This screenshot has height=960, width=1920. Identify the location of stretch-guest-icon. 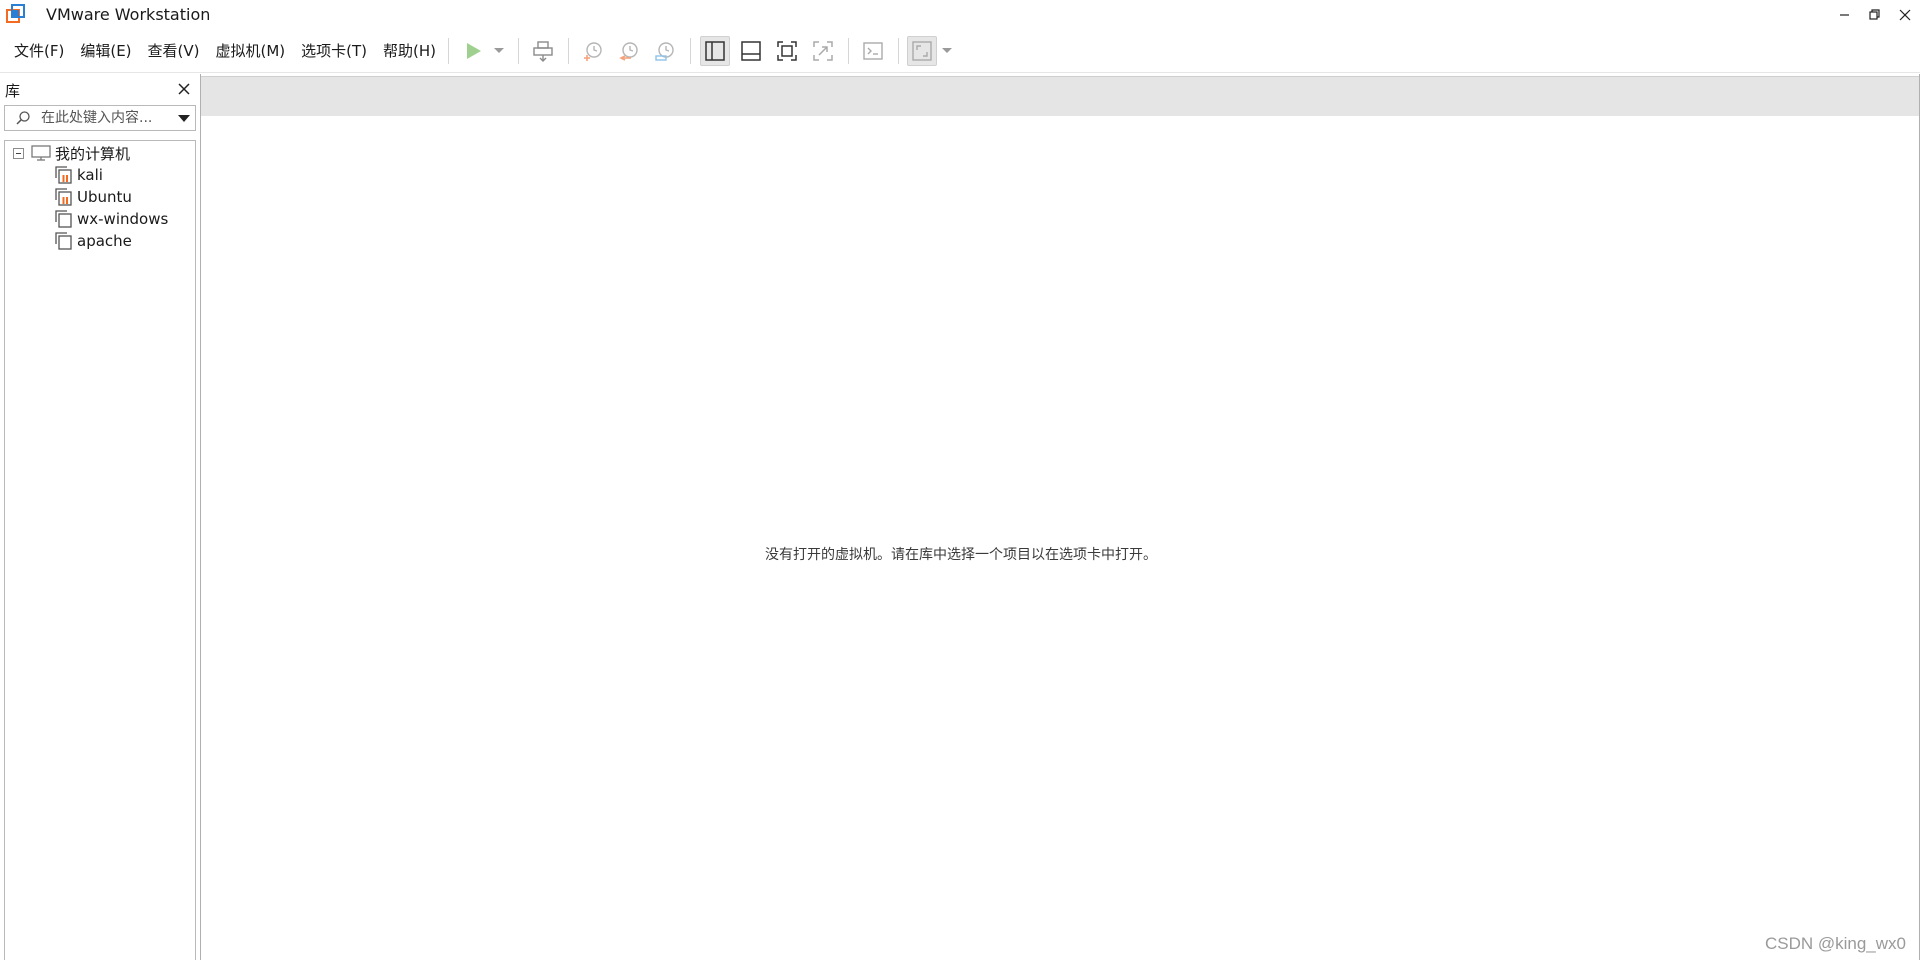
(922, 51).